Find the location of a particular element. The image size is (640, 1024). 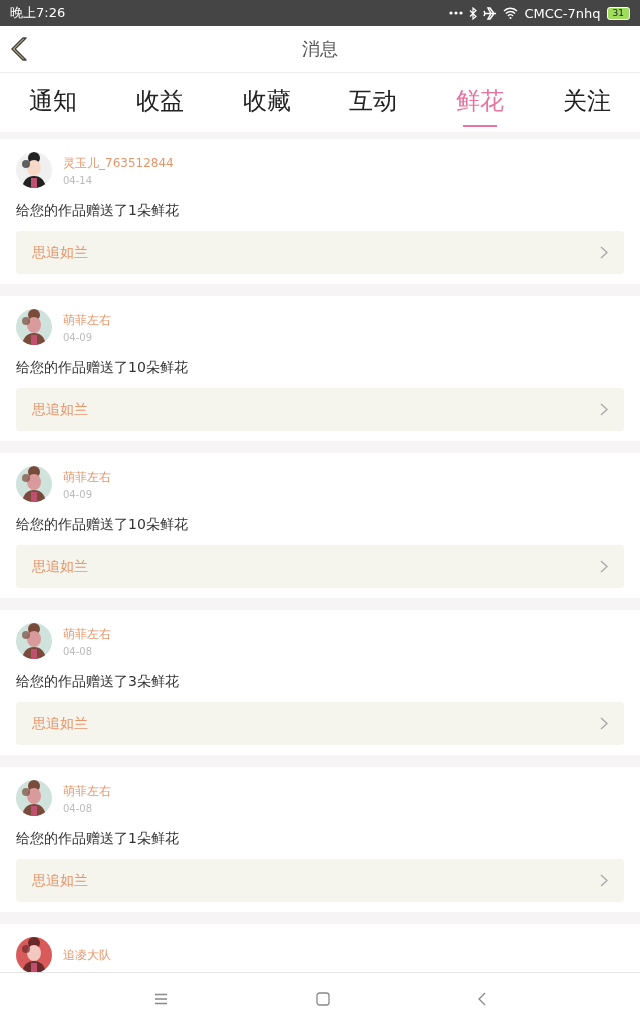

user-name: 灵玉儿_763512844 is located at coordinates (118, 163).